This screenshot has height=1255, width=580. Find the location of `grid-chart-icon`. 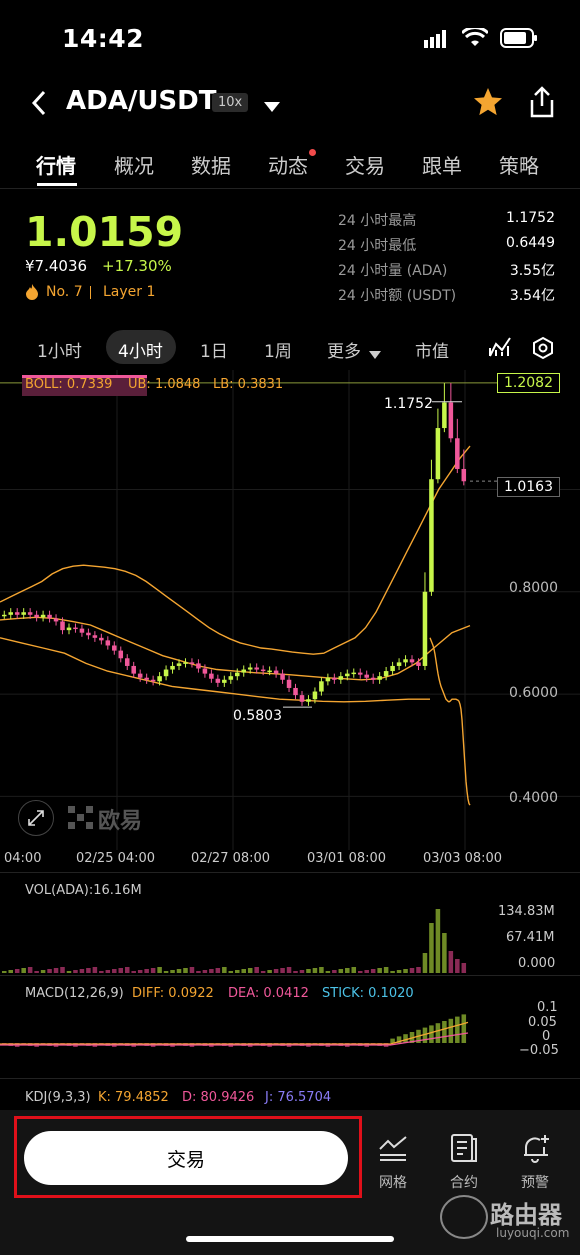

grid-chart-icon is located at coordinates (393, 1150).